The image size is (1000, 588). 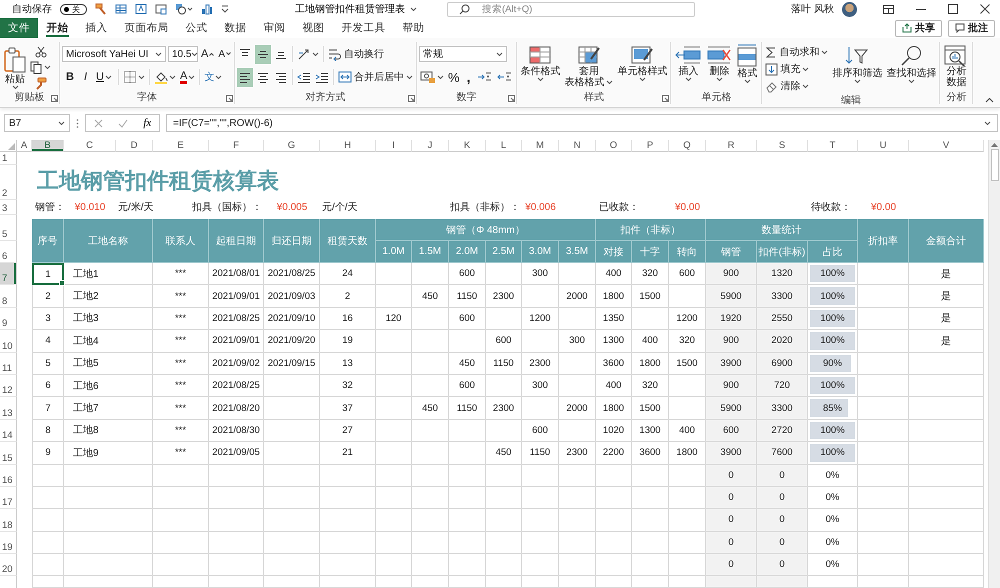 I want to click on column-header: K, so click(x=467, y=146).